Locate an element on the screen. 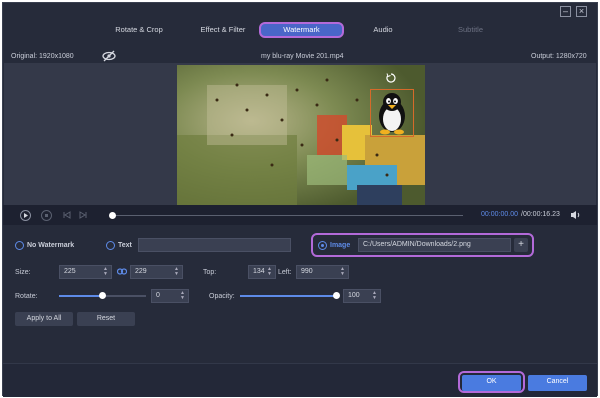 This screenshot has height=398, width=600. width-stepper: 225 ▲ ▼ is located at coordinates (85, 272).